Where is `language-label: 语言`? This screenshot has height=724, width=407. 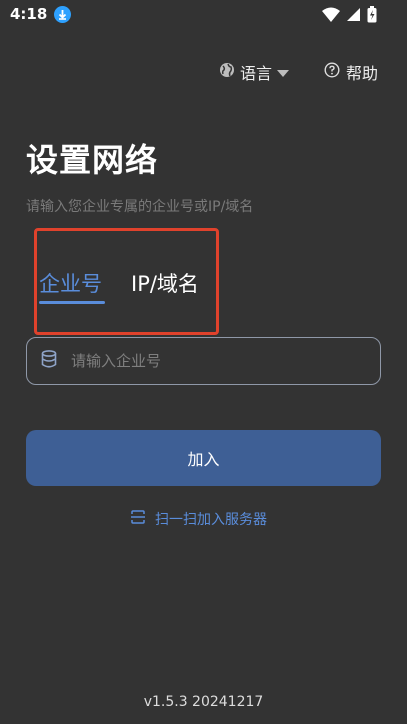 language-label: 语言 is located at coordinates (256, 73).